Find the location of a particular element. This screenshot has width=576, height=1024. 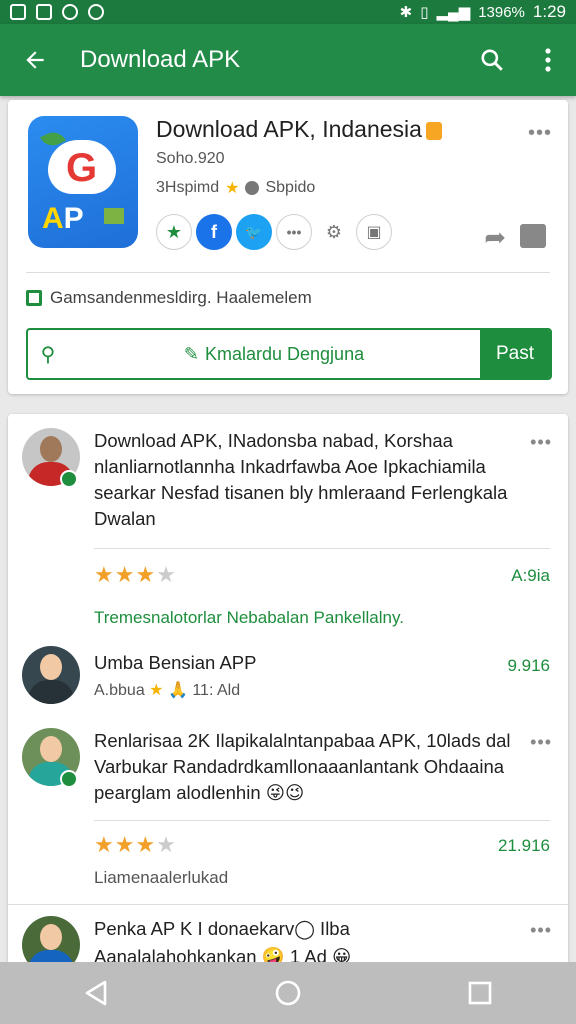

avatar is located at coordinates (51, 675).